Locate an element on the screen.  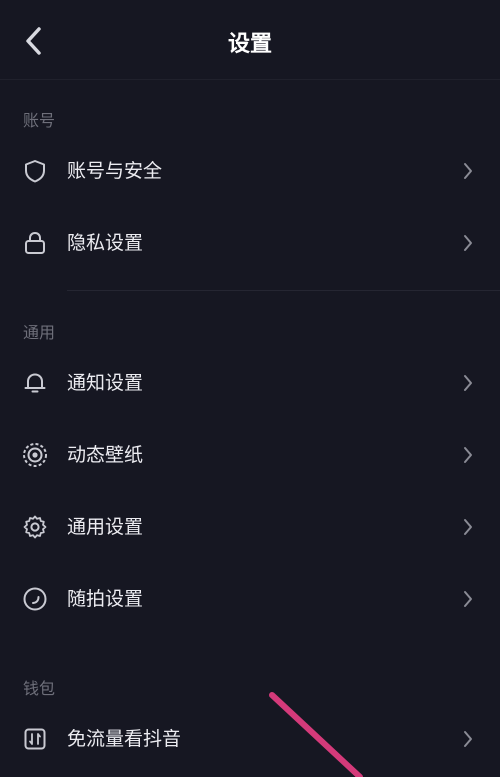
settings-item-label: 通知设置 is located at coordinates (105, 383).